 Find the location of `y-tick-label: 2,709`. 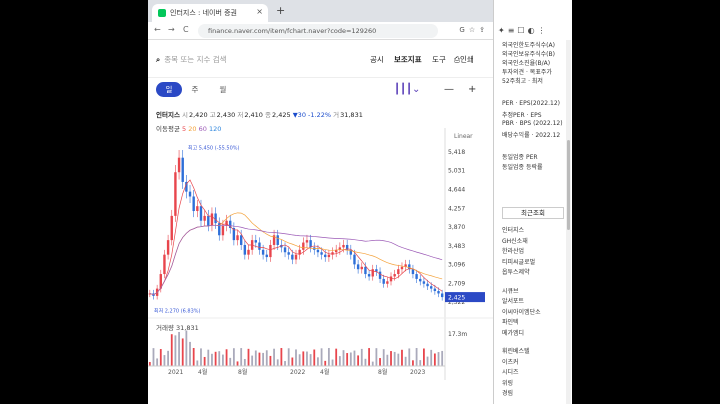

y-tick-label: 2,709 is located at coordinates (456, 283).